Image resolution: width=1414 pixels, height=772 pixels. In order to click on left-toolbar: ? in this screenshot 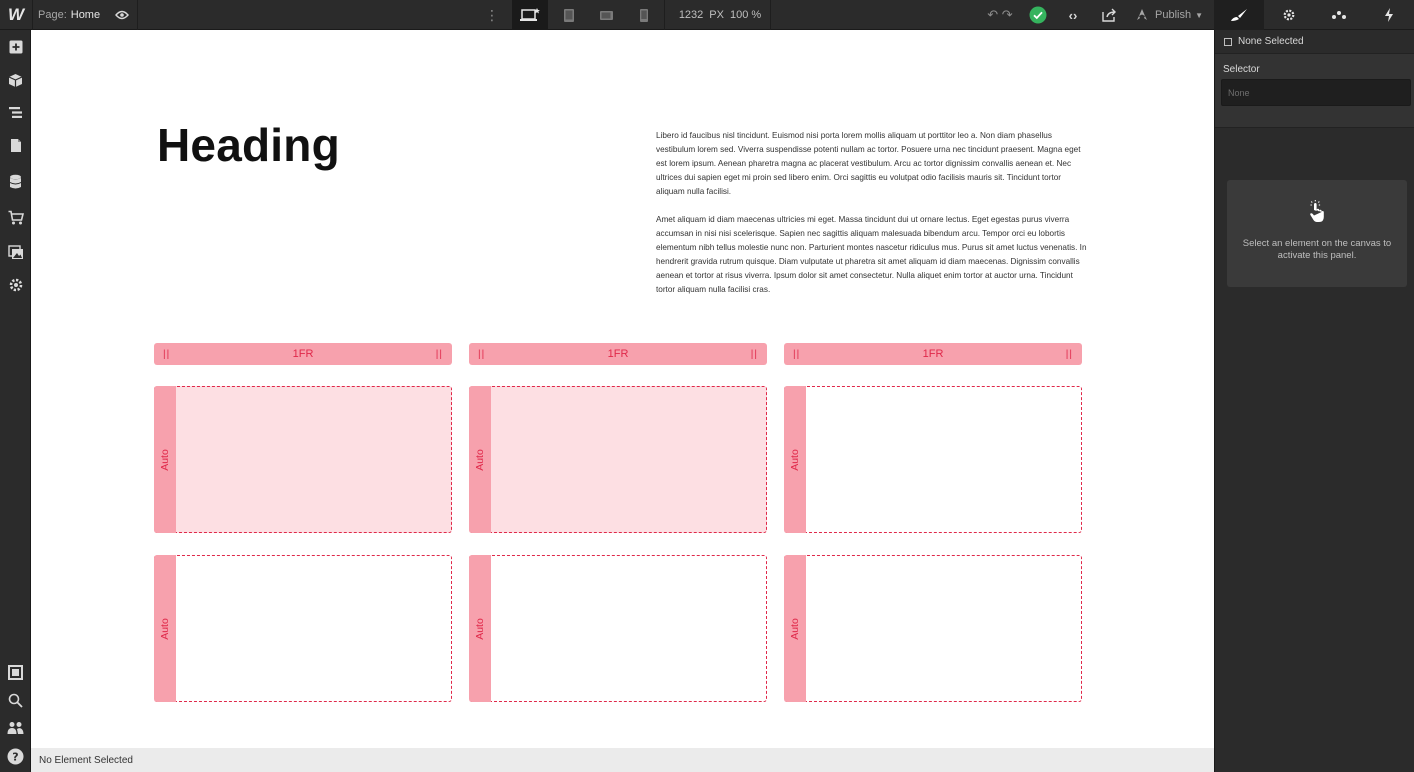, I will do `click(15, 401)`.